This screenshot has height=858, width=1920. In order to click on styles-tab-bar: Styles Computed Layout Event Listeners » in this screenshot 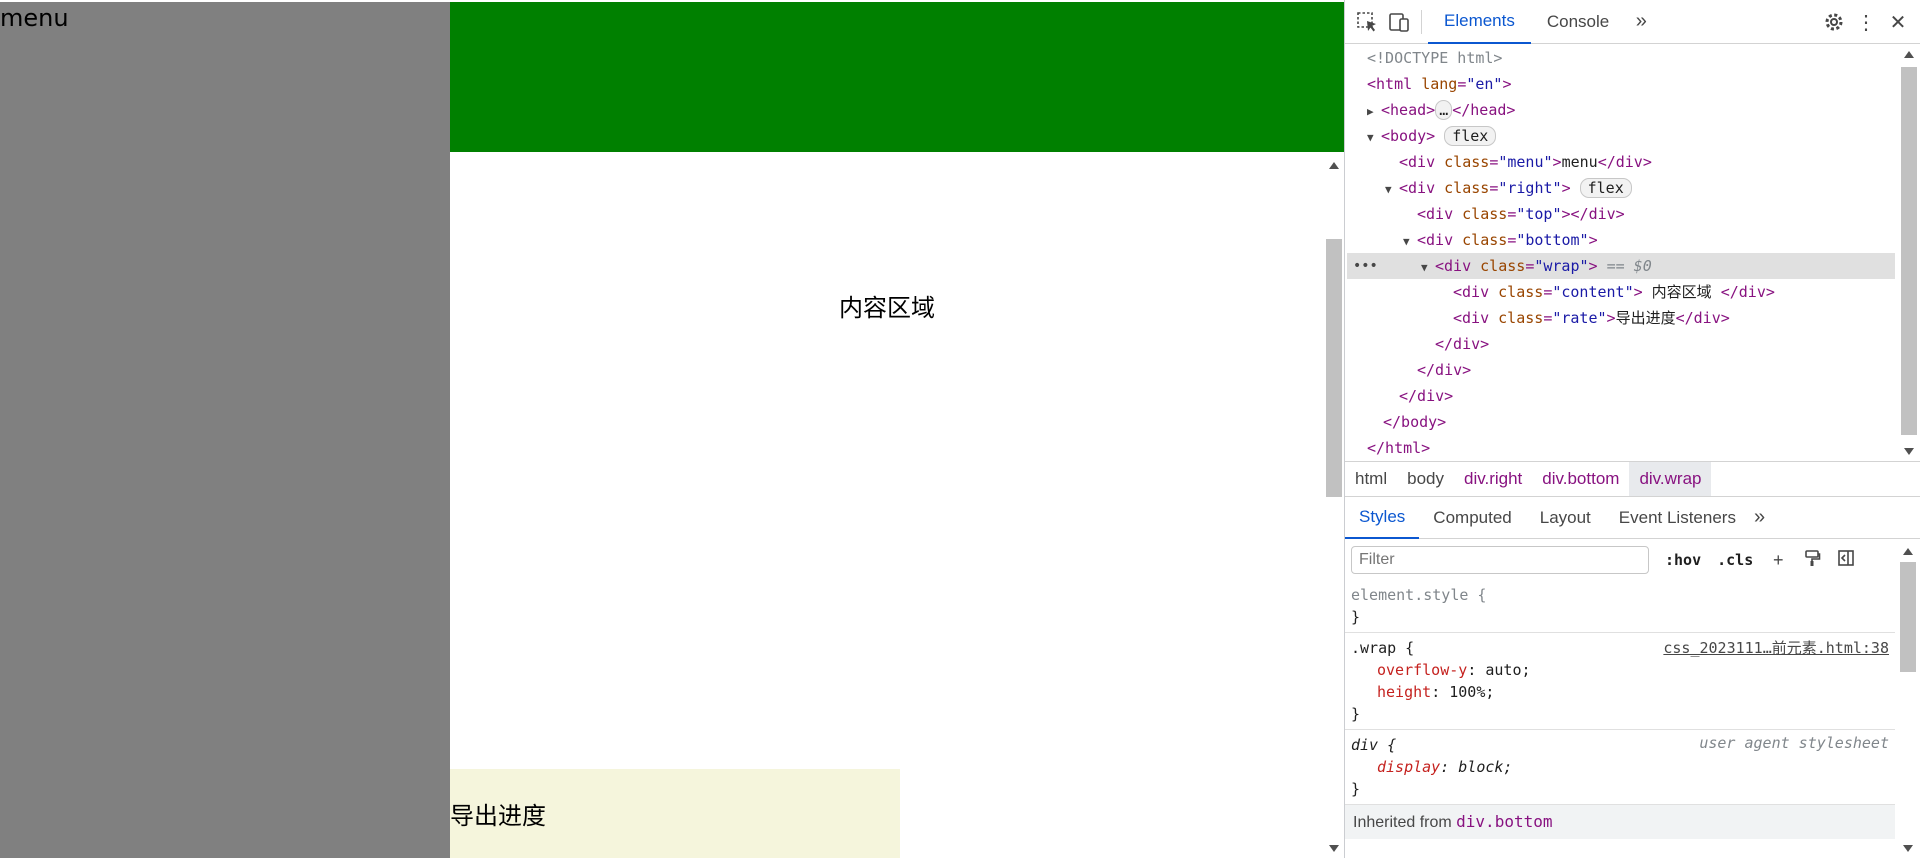, I will do `click(1632, 518)`.